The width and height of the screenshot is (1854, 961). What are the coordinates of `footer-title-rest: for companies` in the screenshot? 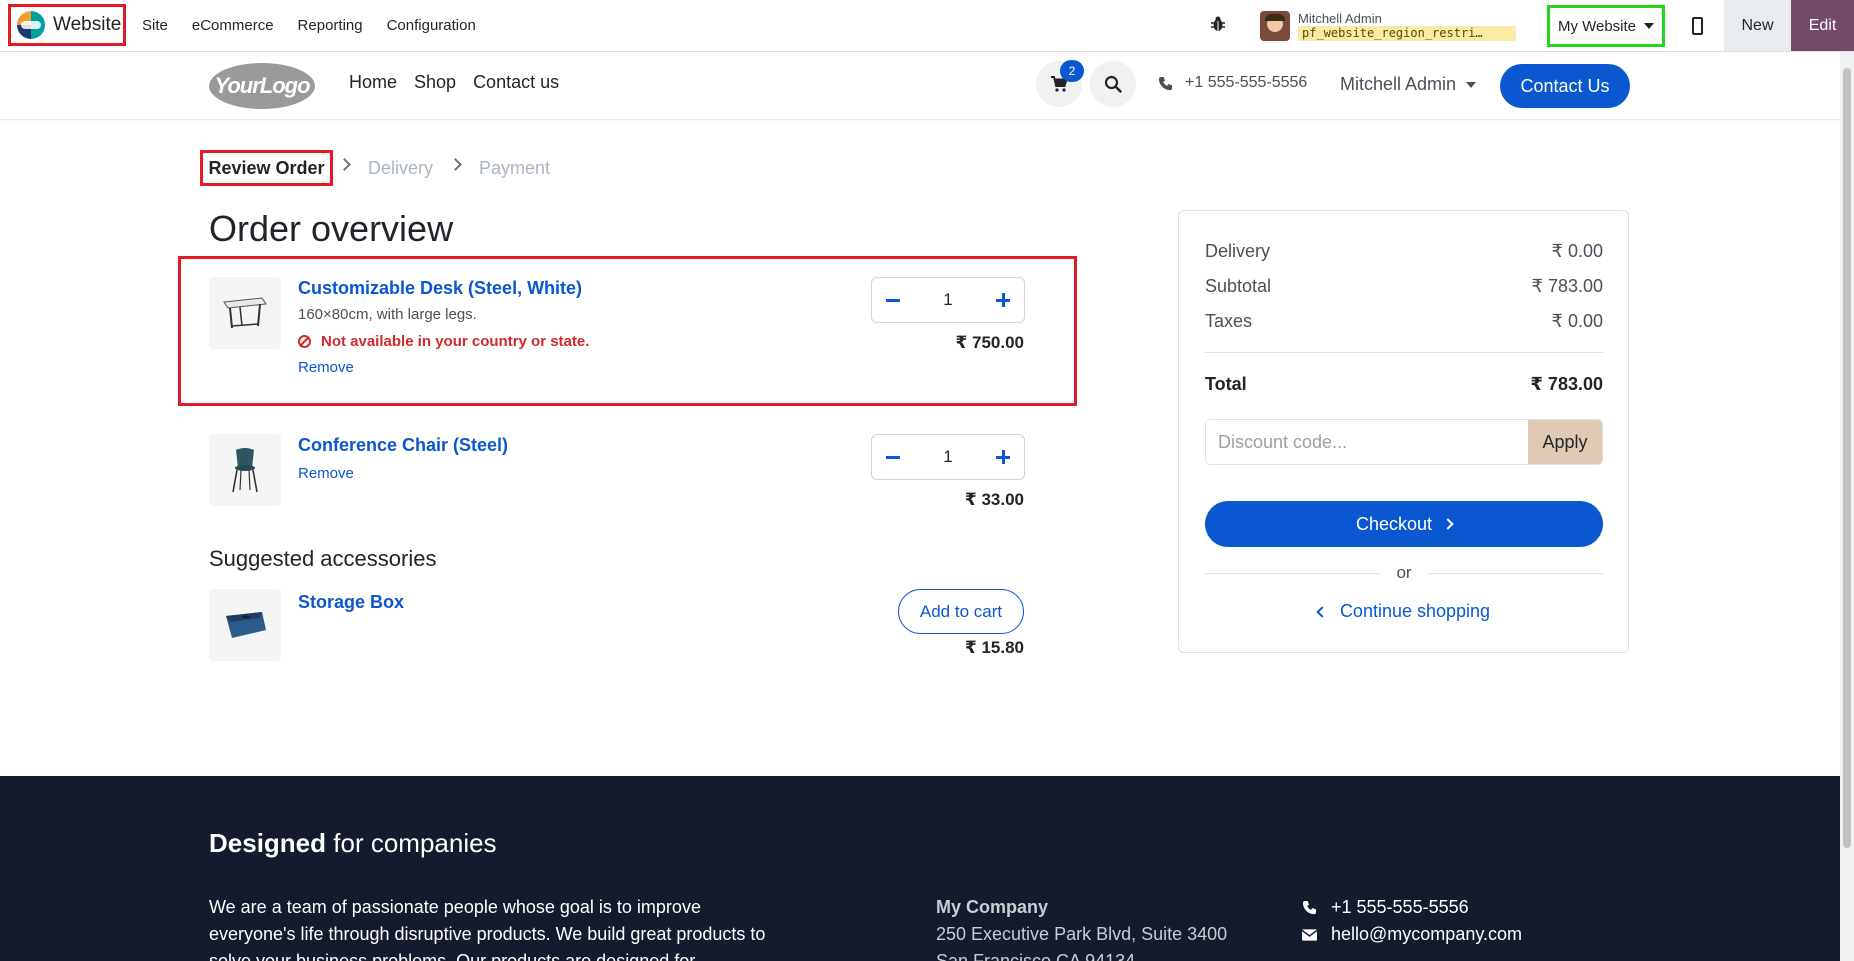 It's located at (411, 843).